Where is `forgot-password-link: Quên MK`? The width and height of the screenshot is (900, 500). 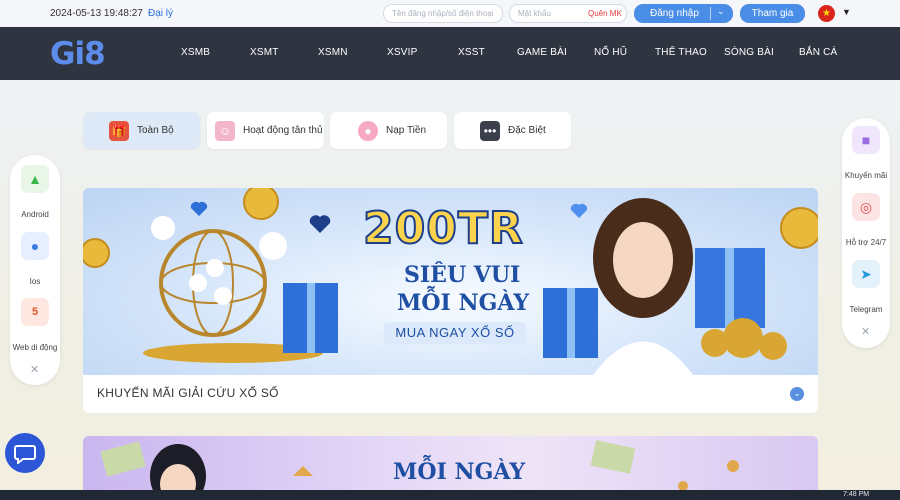 forgot-password-link: Quên MK is located at coordinates (605, 13).